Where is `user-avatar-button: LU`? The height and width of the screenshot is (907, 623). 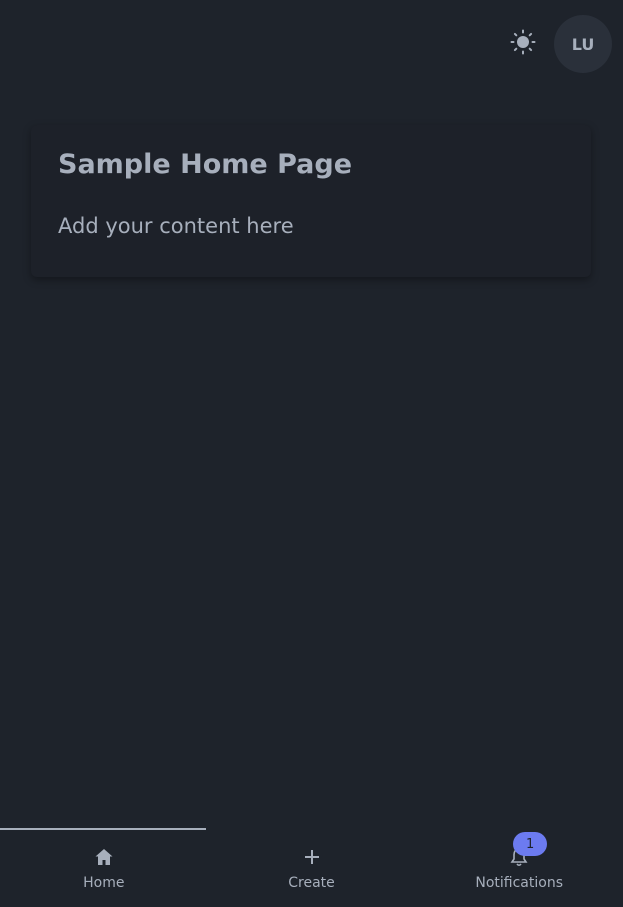
user-avatar-button: LU is located at coordinates (583, 44).